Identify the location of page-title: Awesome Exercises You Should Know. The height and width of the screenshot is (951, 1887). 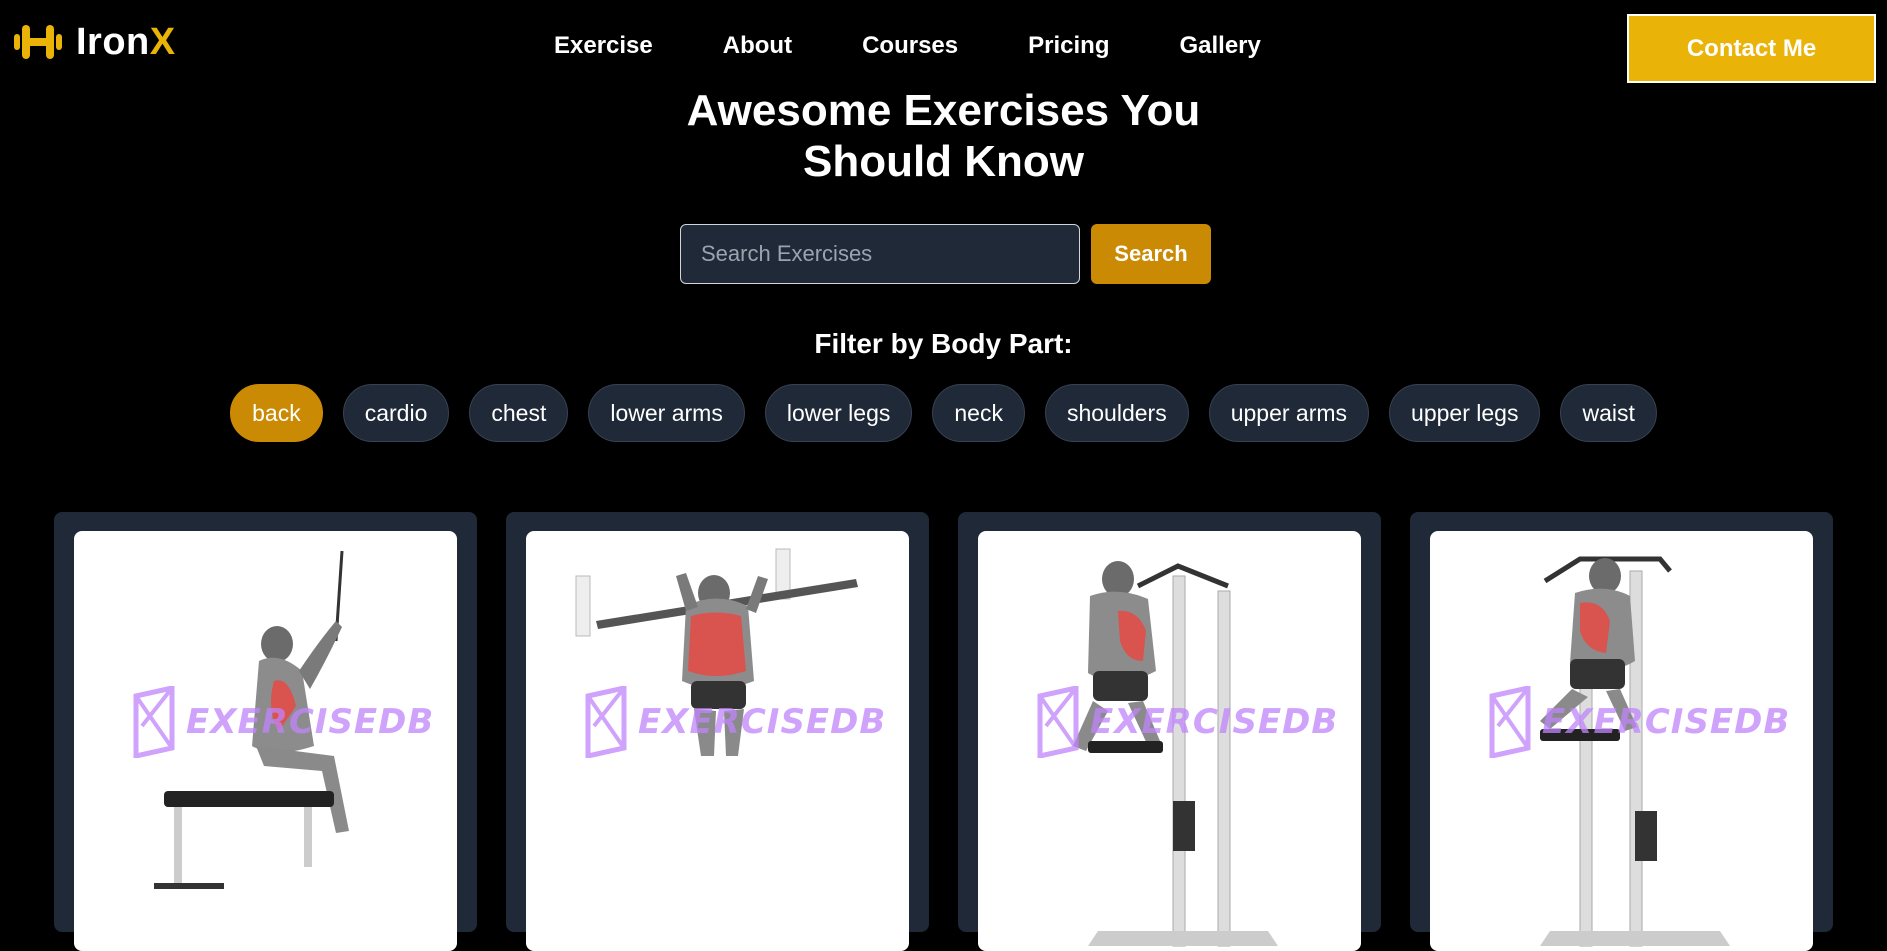
(943, 136).